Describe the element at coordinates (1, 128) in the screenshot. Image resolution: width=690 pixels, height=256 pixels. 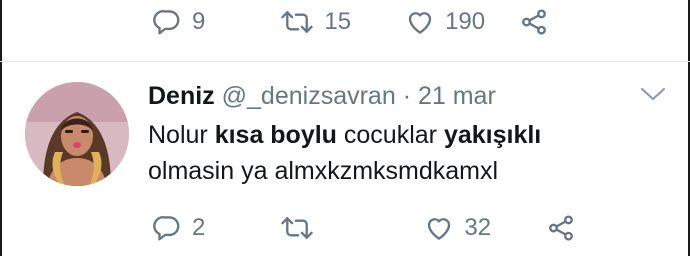
I see `window-edge-left` at that location.